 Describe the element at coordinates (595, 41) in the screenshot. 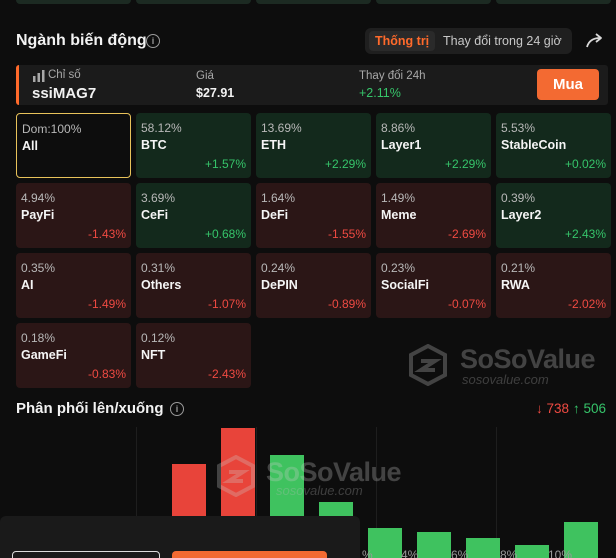

I see `share-icon` at that location.